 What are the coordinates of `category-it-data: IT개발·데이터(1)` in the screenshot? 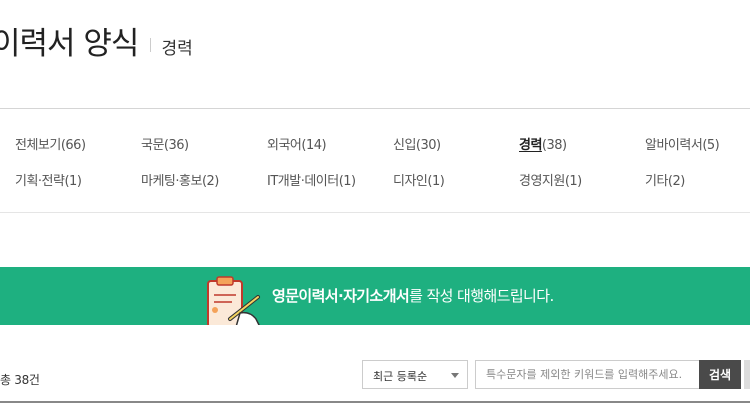 It's located at (330, 188).